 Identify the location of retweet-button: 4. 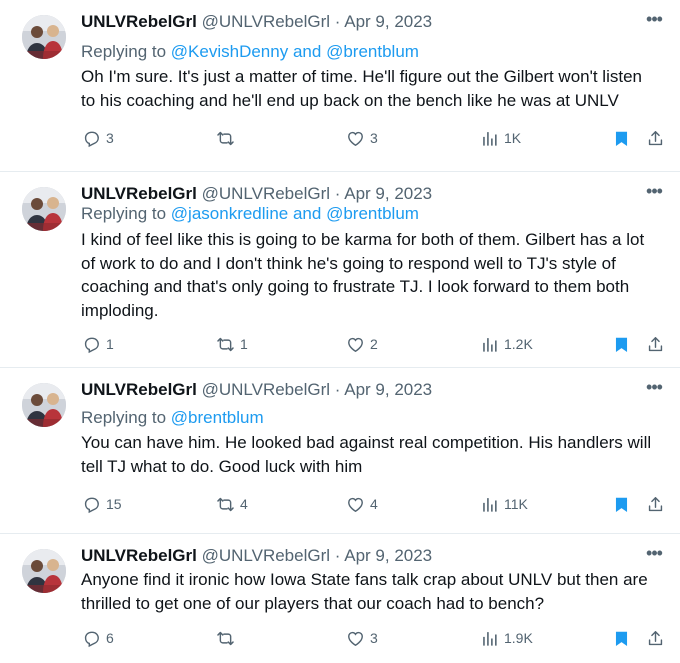
(232, 504).